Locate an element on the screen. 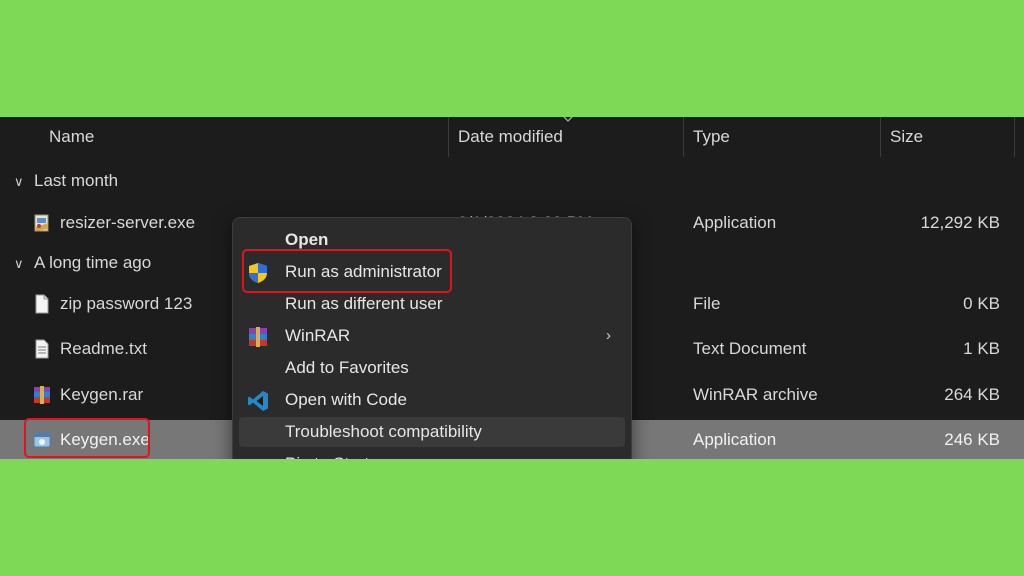 The width and height of the screenshot is (1024, 576). text-file-icon is located at coordinates (42, 349).